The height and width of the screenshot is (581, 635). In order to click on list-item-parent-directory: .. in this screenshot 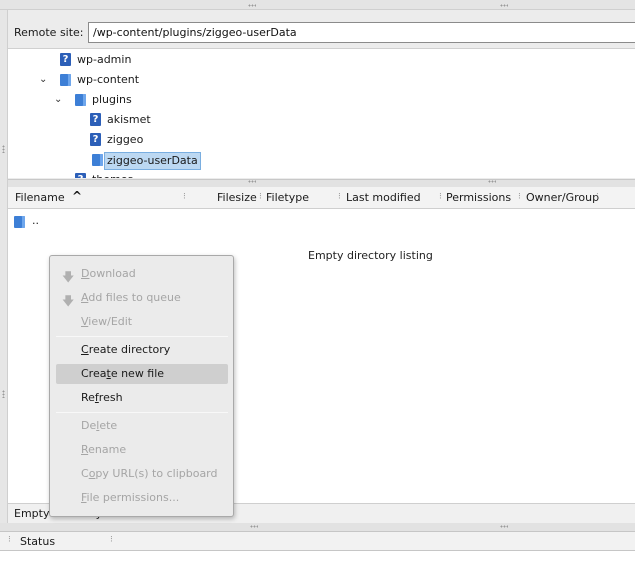, I will do `click(42, 222)`.